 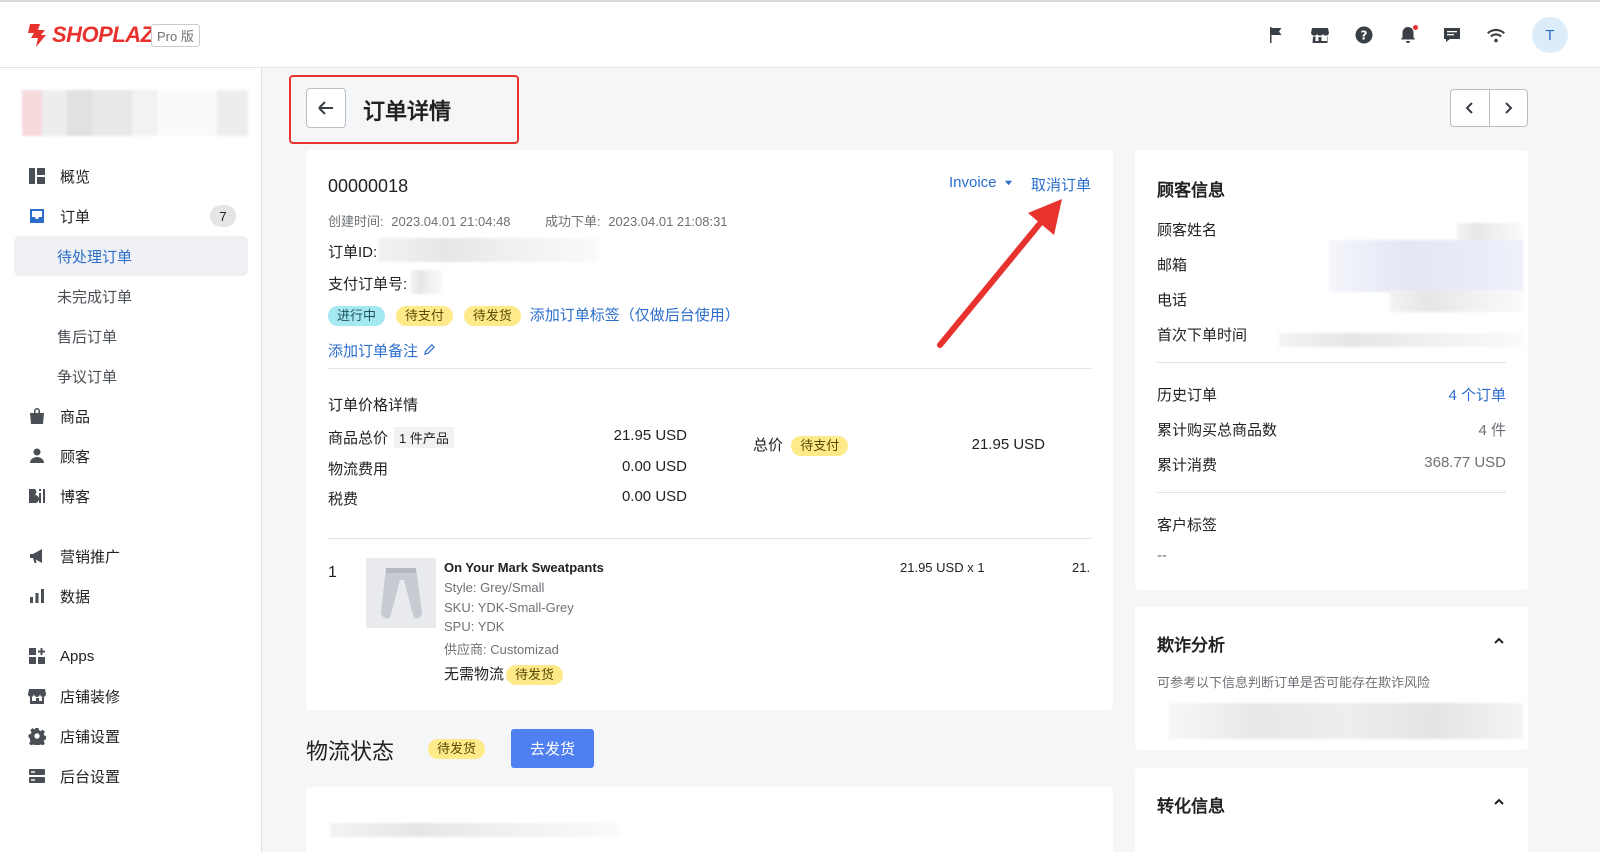 What do you see at coordinates (709, 819) in the screenshot?
I see `logistics-card` at bounding box center [709, 819].